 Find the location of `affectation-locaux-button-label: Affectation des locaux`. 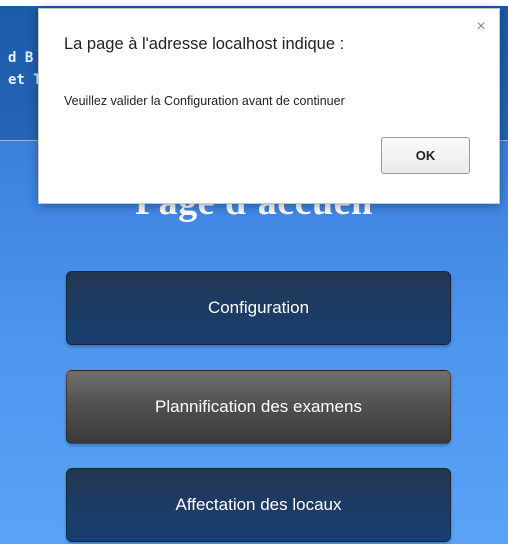

affectation-locaux-button-label: Affectation des locaux is located at coordinates (258, 504).